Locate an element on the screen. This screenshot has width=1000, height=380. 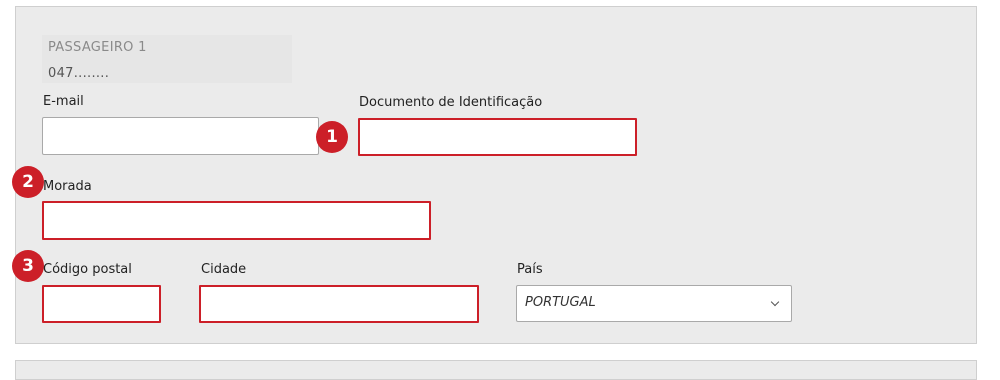
document-field is located at coordinates (497, 137).